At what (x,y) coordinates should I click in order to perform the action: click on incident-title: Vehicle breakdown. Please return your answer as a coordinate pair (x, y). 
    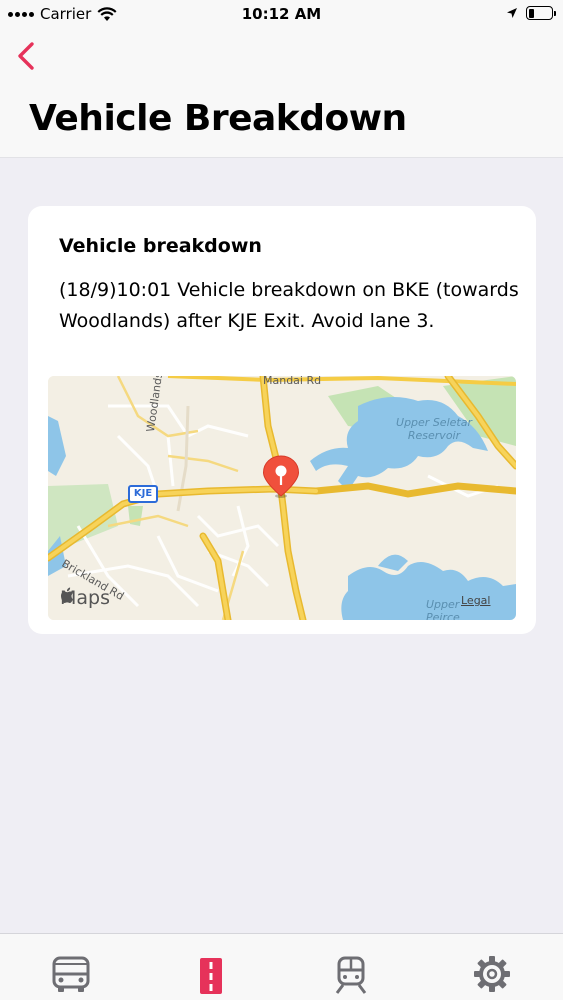
    Looking at the image, I should click on (160, 246).